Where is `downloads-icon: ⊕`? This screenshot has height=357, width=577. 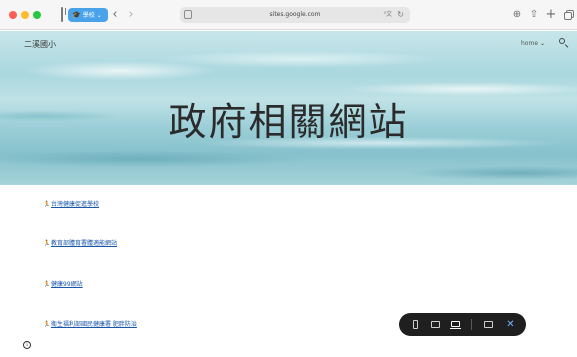
downloads-icon: ⊕ is located at coordinates (517, 15).